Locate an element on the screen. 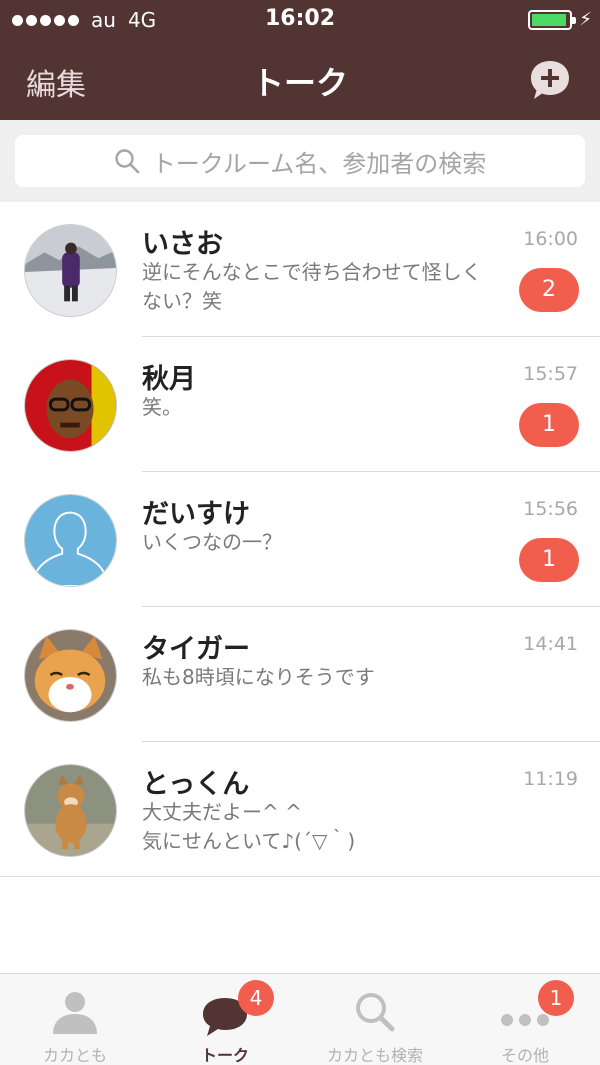 The image size is (600, 1065). tab-friend-search: カカとも検索 is located at coordinates (375, 1019).